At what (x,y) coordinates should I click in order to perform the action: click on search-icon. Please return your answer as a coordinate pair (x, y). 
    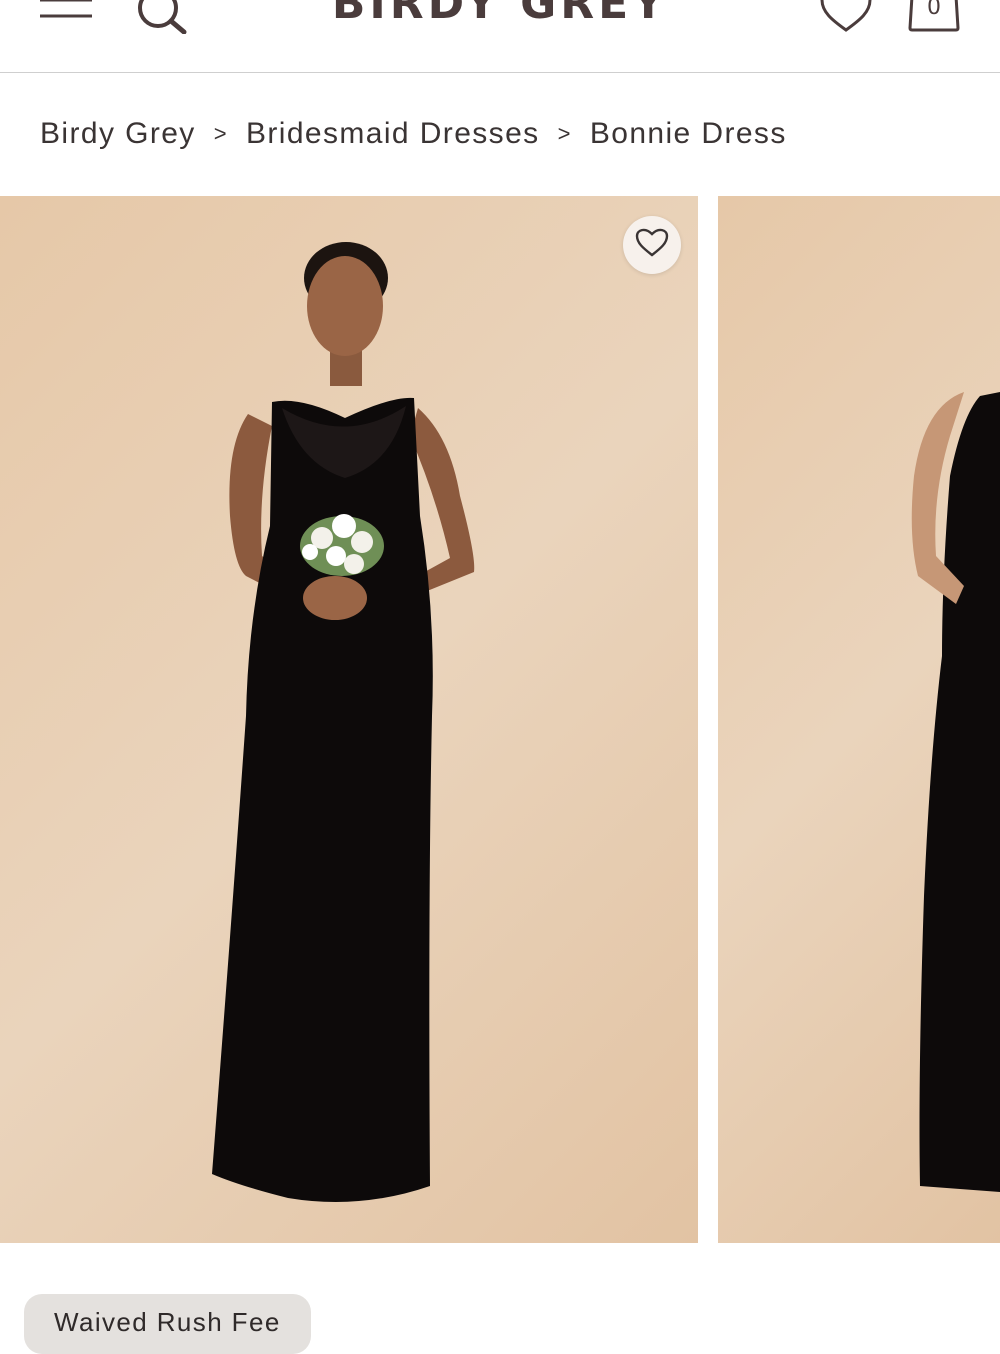
    Looking at the image, I should click on (162, 17).